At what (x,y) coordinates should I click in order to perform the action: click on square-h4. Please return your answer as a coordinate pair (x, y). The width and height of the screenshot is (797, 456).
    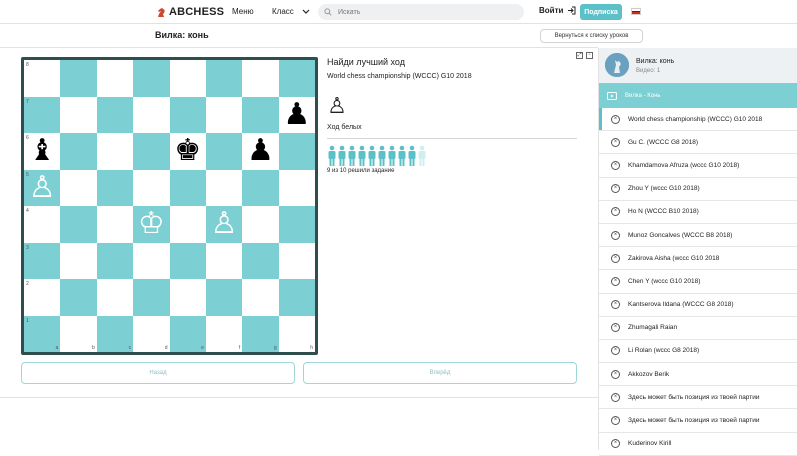
    Looking at the image, I should click on (296, 224).